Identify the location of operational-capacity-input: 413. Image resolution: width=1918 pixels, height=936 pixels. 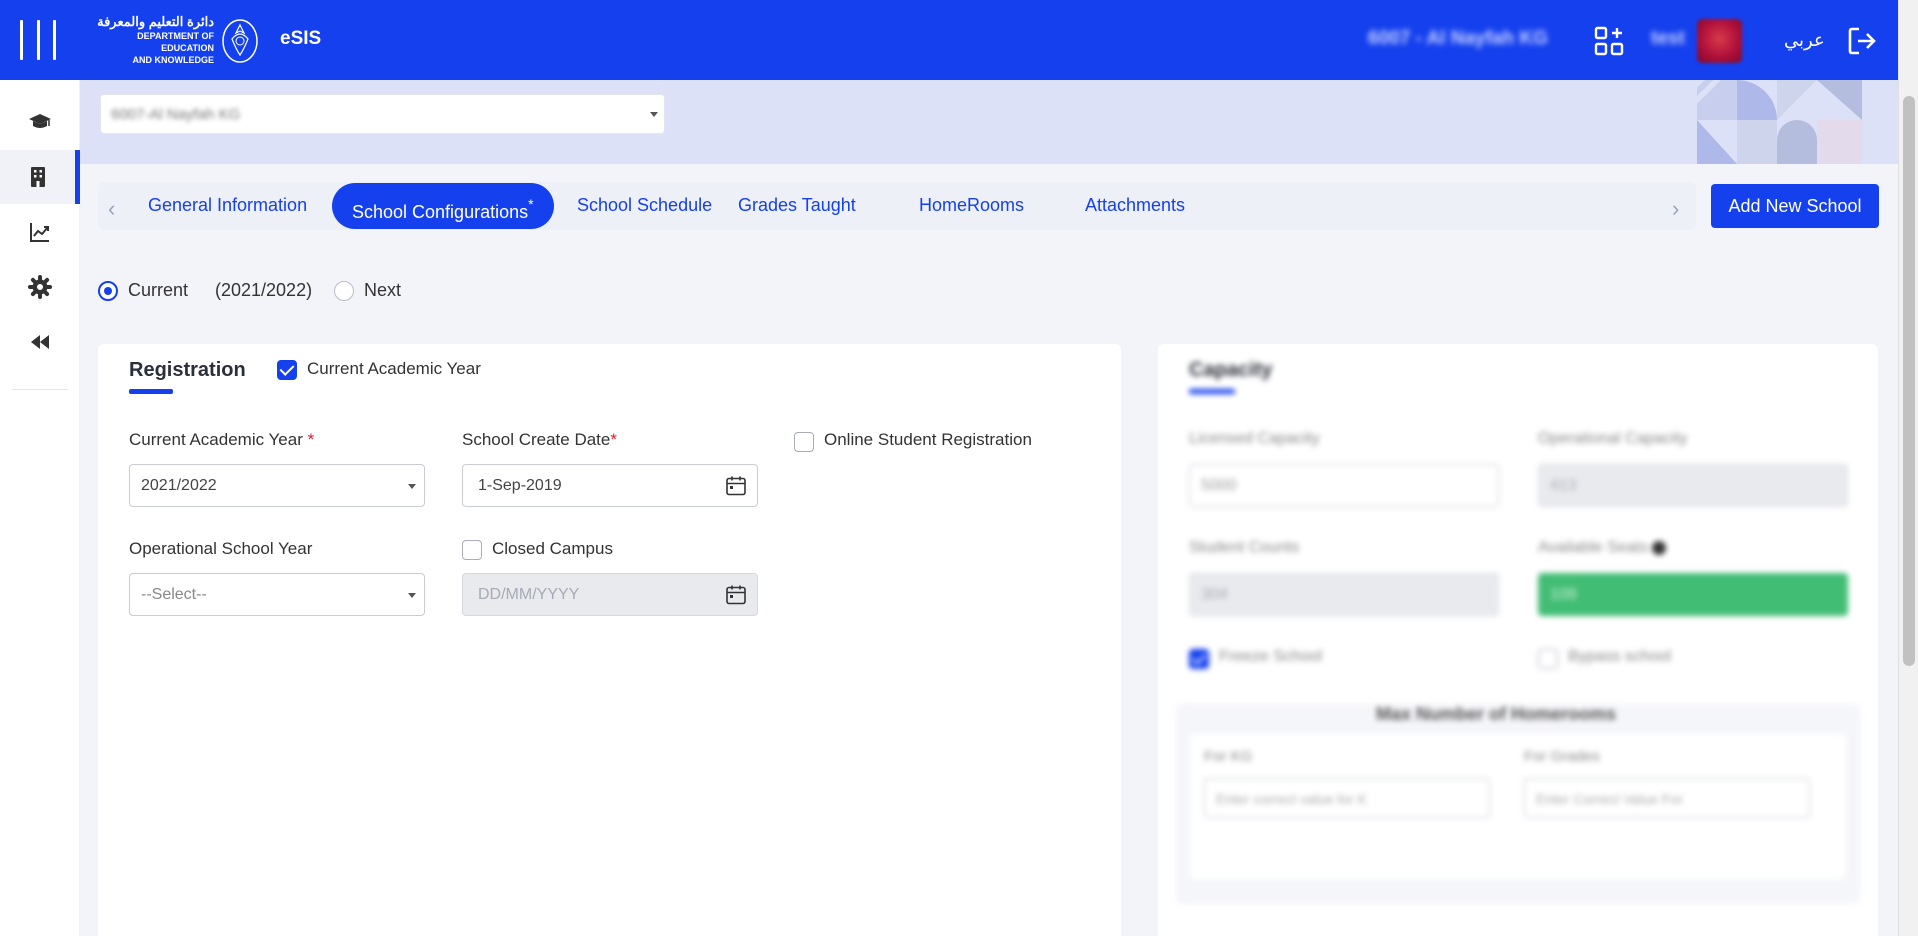
(1693, 485).